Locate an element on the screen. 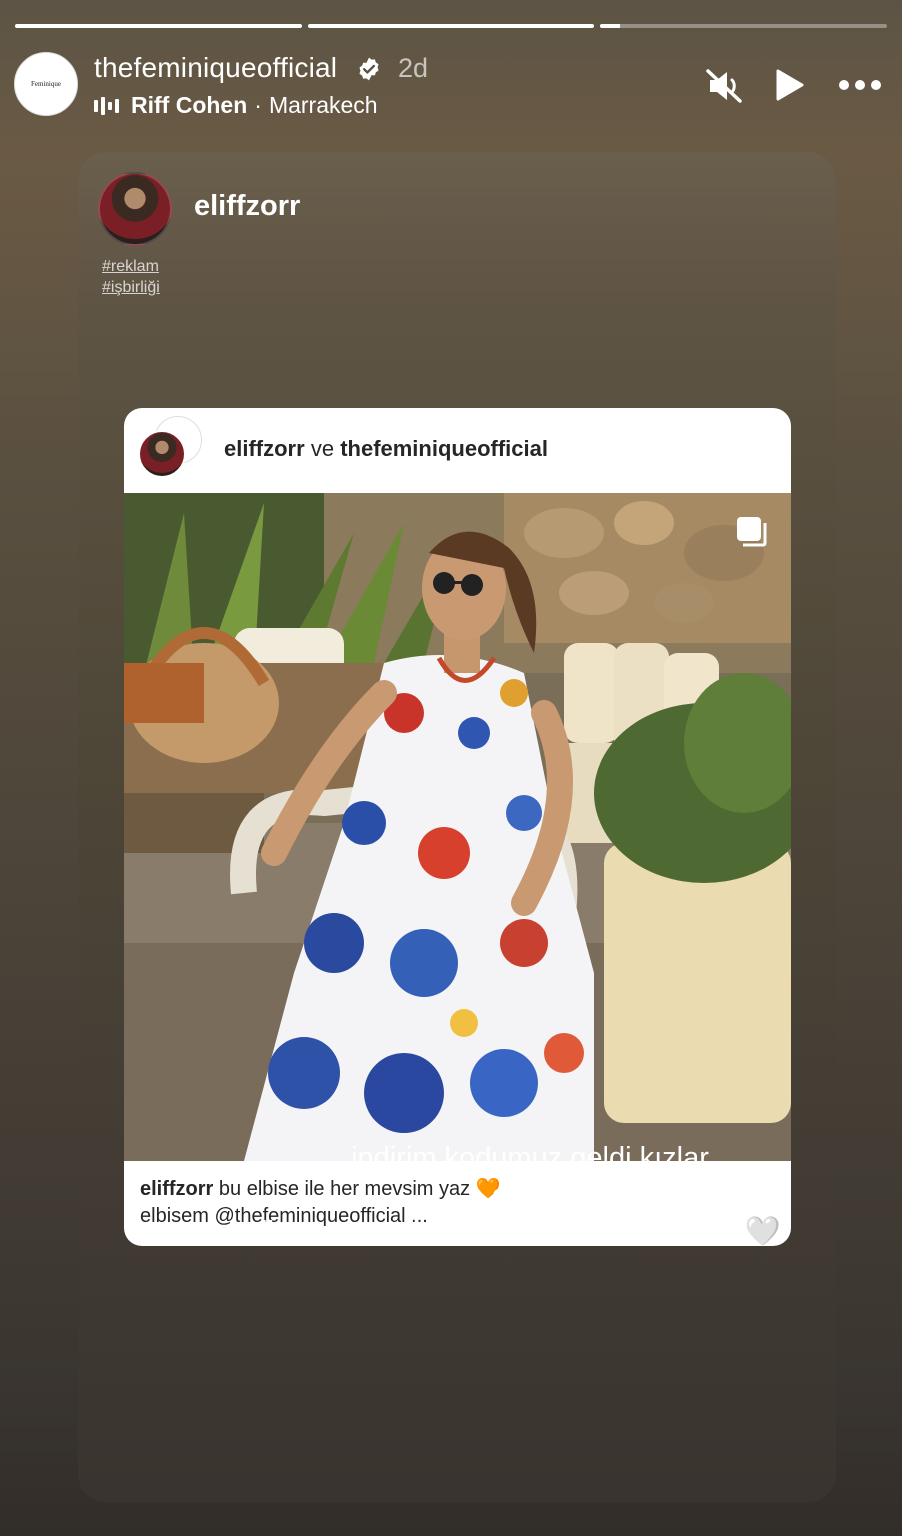 The width and height of the screenshot is (902, 1536). multiple-photos-icon is located at coordinates (752, 532).